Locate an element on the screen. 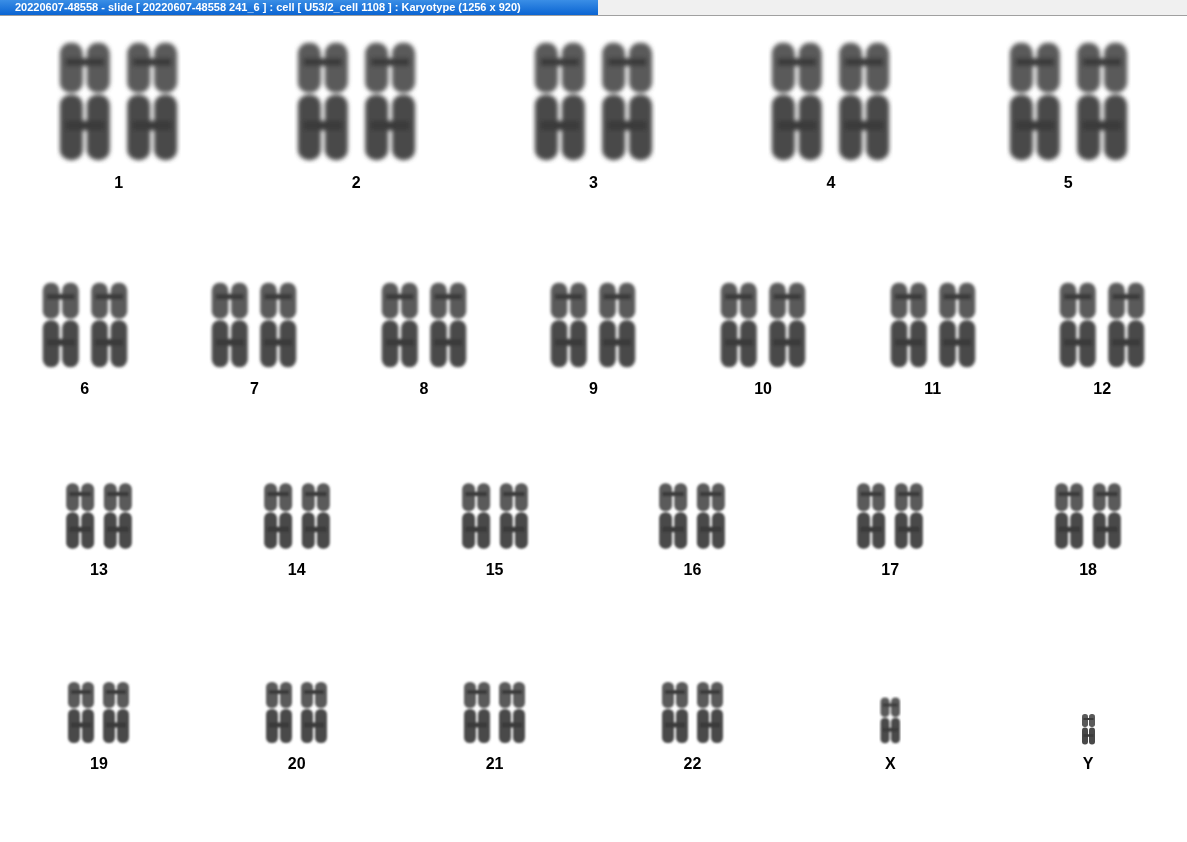 Image resolution: width=1187 pixels, height=842 pixels. chromosome-label: 17 is located at coordinates (890, 570).